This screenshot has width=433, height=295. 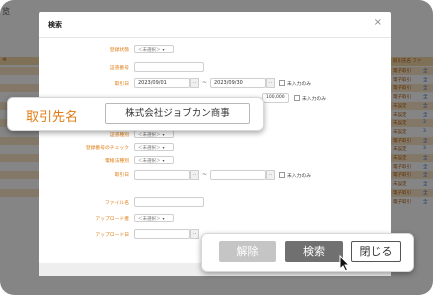 I want to click on amount-to-input: 100,000, so click(x=275, y=98).